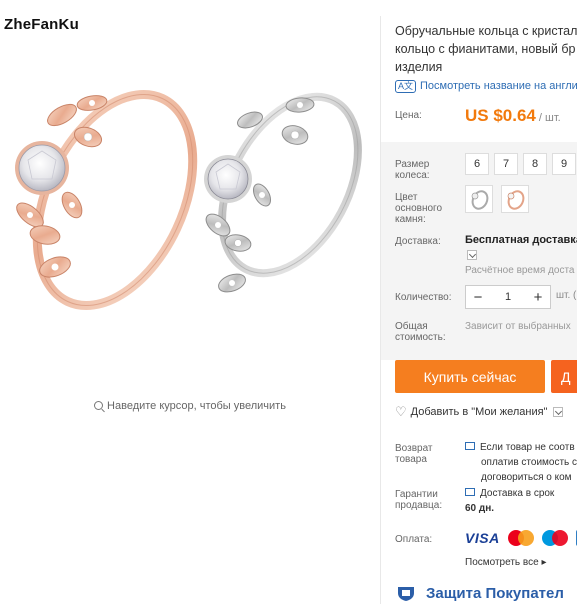 Image resolution: width=577 pixels, height=604 pixels. Describe the element at coordinates (542, 562) in the screenshot. I see `chevron-right-icon: ▸` at that location.